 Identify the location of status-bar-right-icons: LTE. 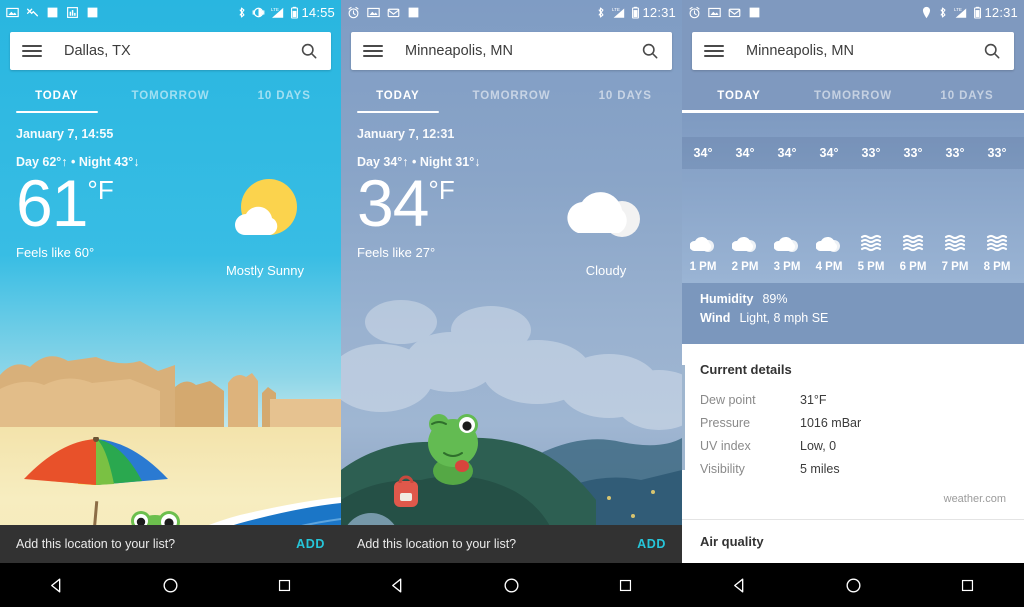
(951, 12).